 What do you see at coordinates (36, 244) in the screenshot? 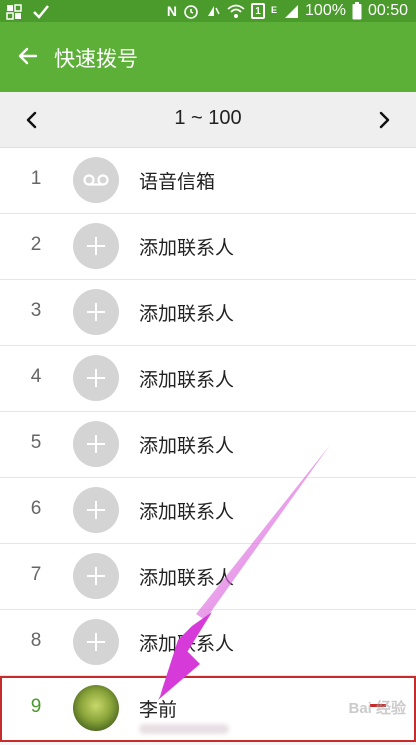
I see `dial-number: 2` at bounding box center [36, 244].